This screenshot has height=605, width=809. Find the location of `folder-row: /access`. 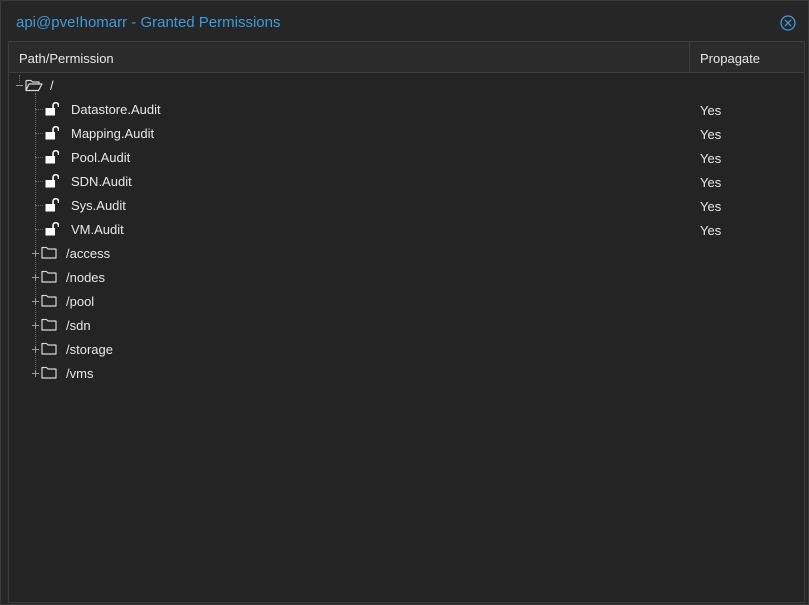

folder-row: /access is located at coordinates (406, 253).